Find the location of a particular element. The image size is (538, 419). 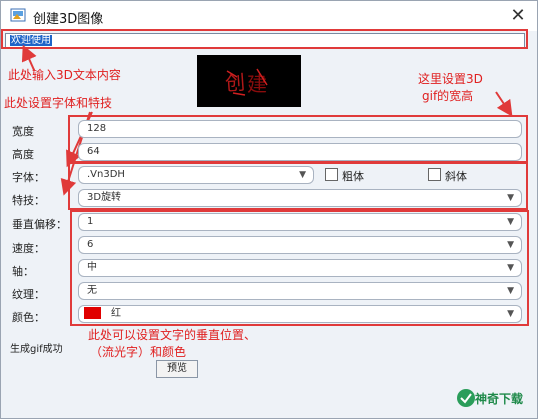

effect-select: 3D旋转 ▼ is located at coordinates (300, 198).